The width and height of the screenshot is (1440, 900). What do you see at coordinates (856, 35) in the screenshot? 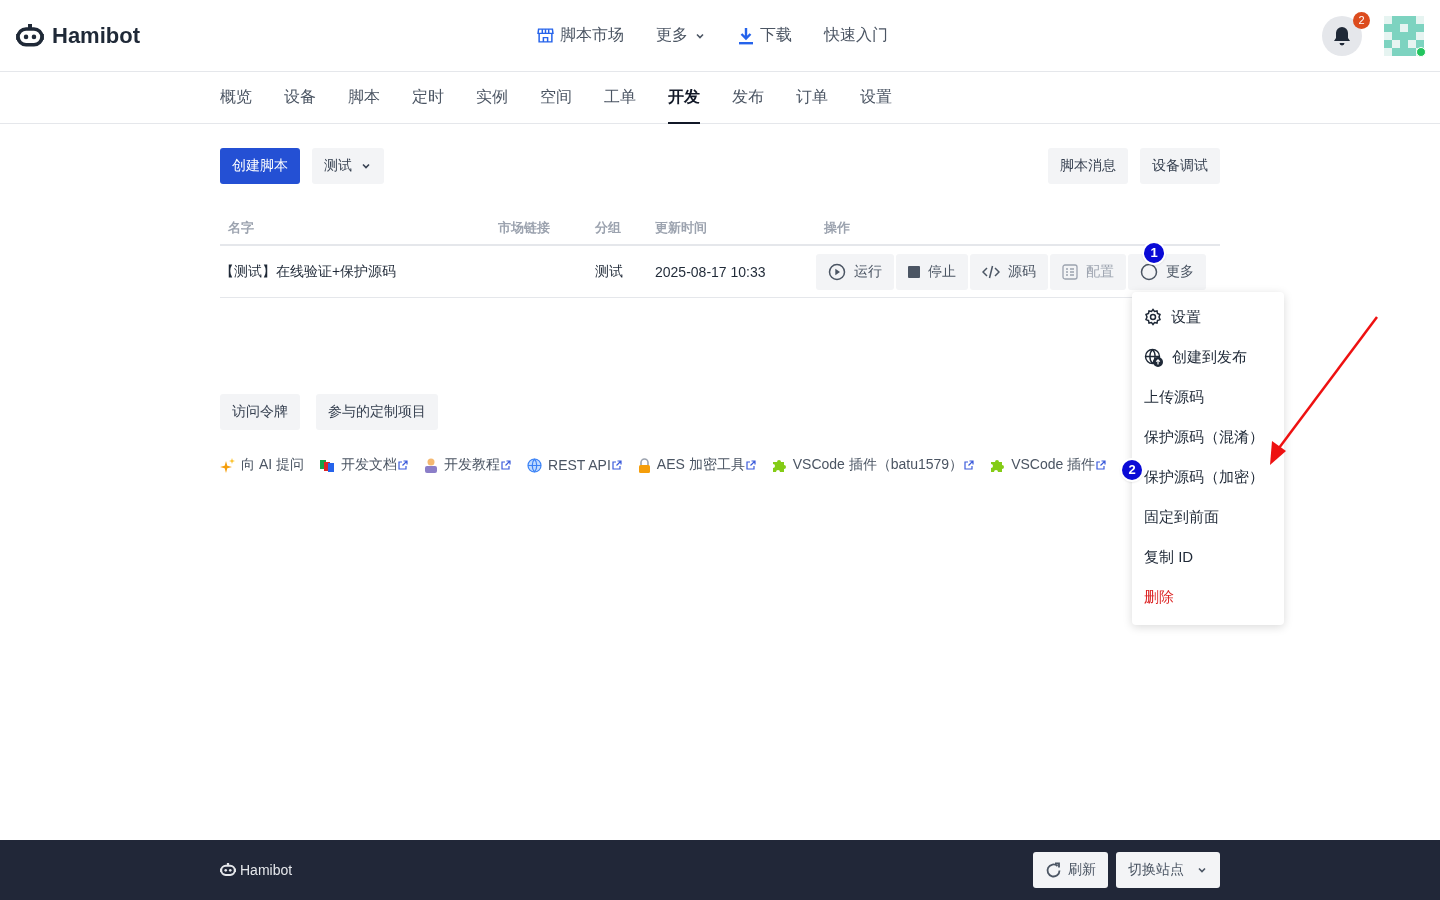
I see `nav-link: 快速入门` at bounding box center [856, 35].